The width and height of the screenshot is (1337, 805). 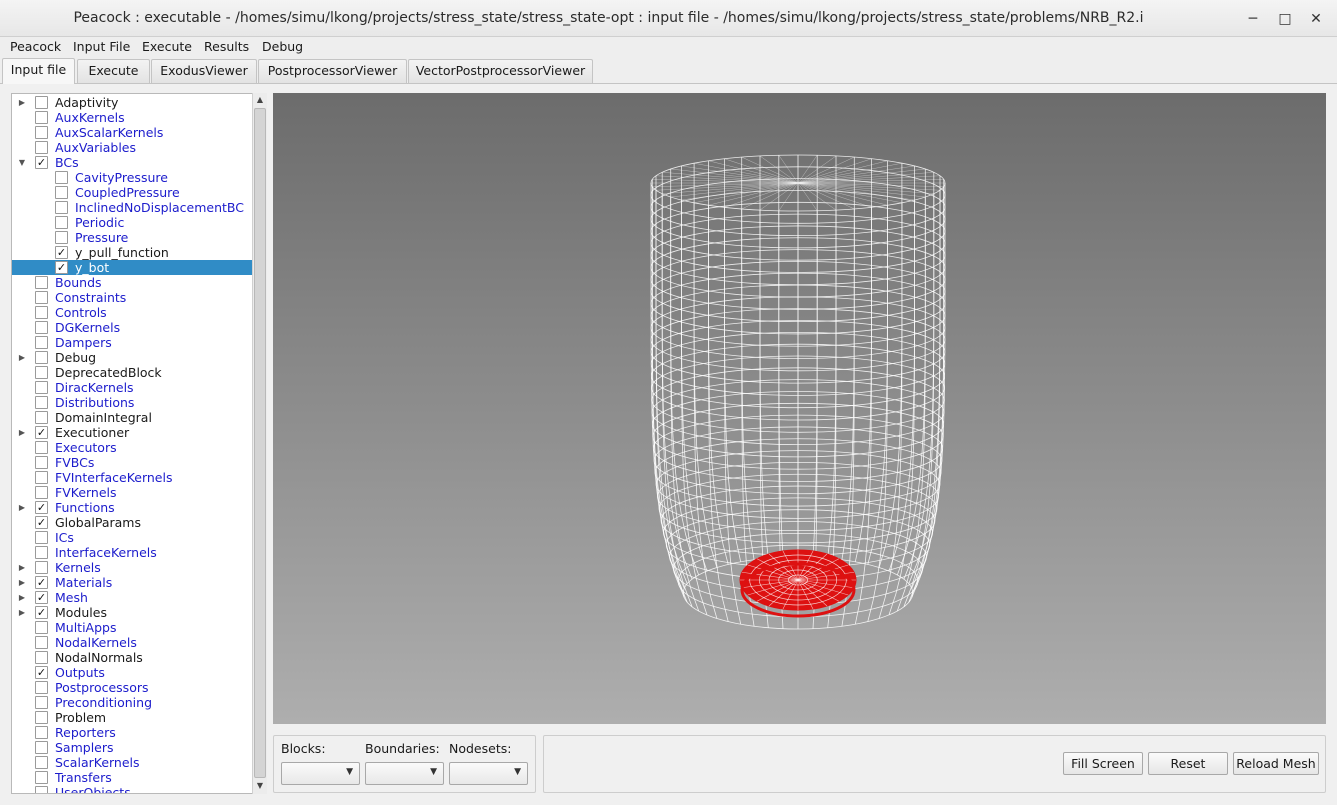 I want to click on tree-item-modules: ▶ ✓ Modules, so click(x=132, y=612).